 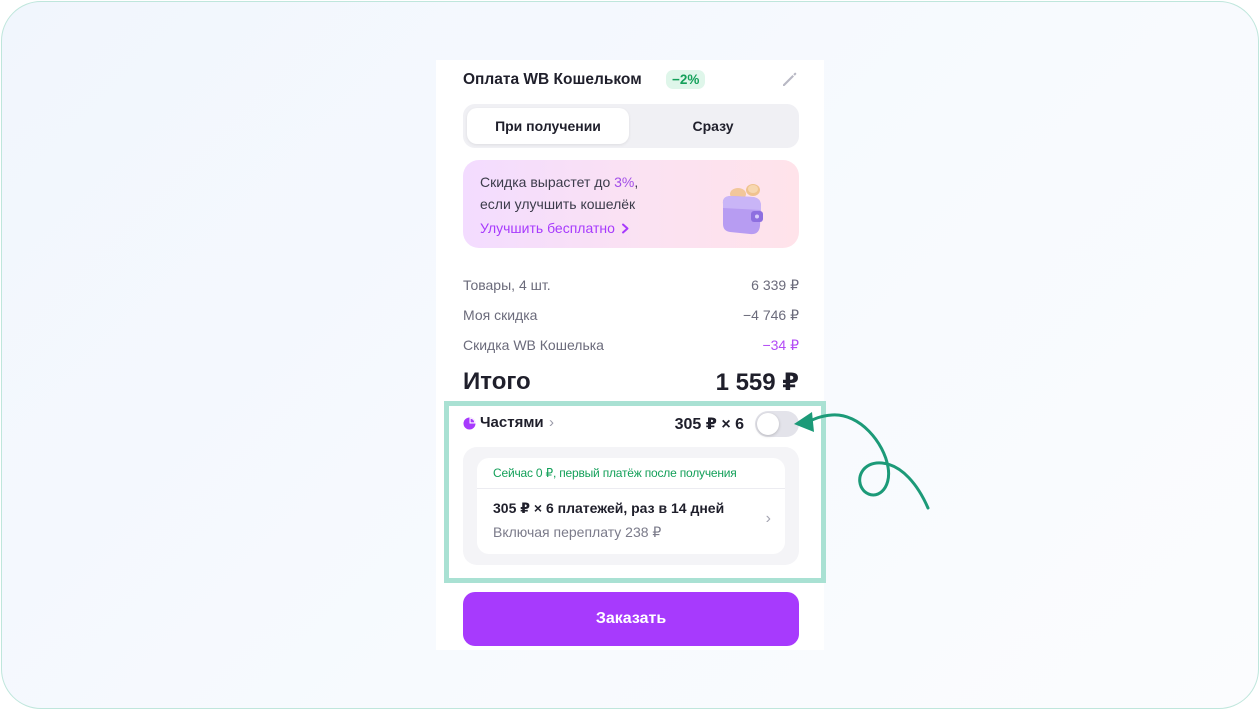 I want to click on discount-badge: −2%, so click(x=686, y=79).